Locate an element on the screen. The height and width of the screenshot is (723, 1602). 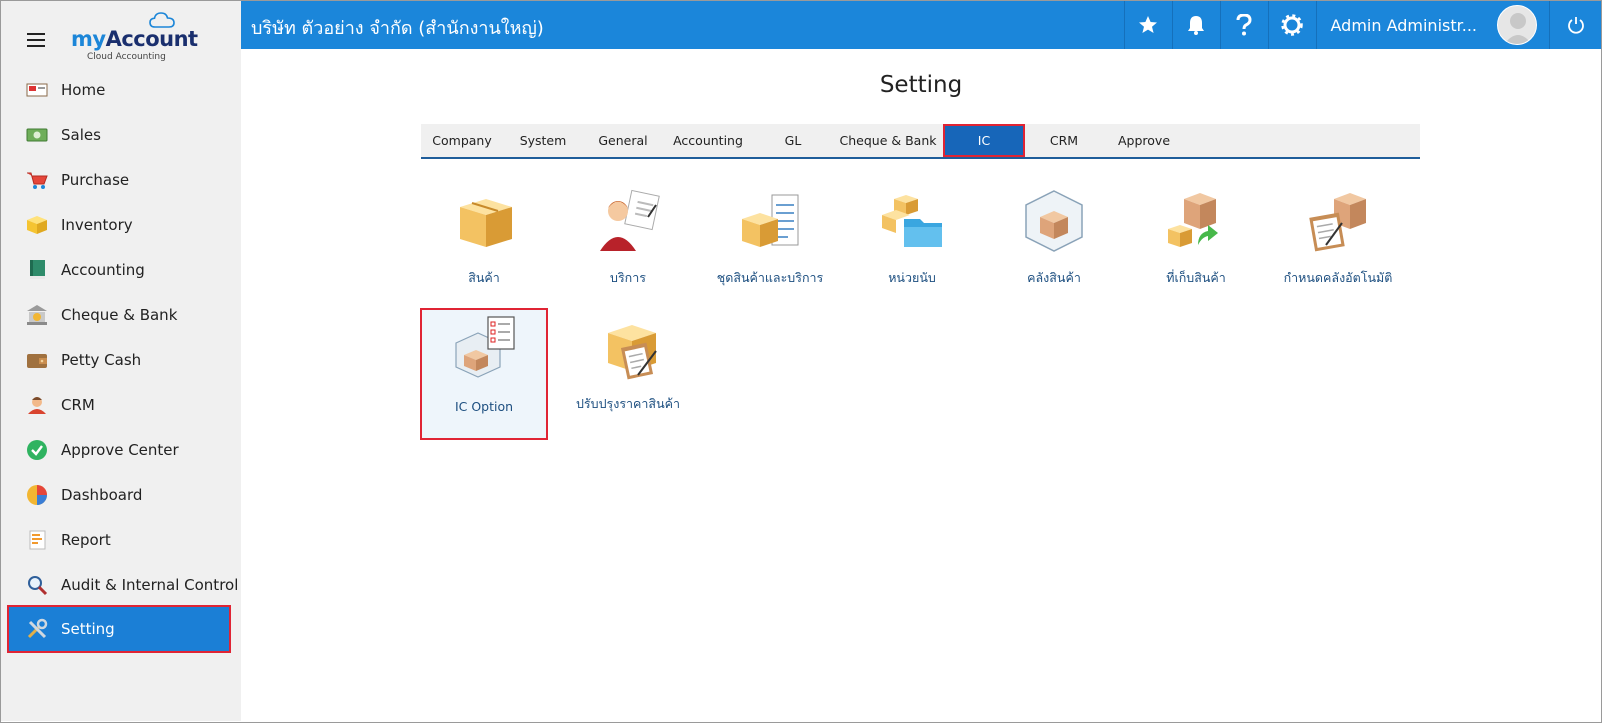
logout-button is located at coordinates (1575, 25).